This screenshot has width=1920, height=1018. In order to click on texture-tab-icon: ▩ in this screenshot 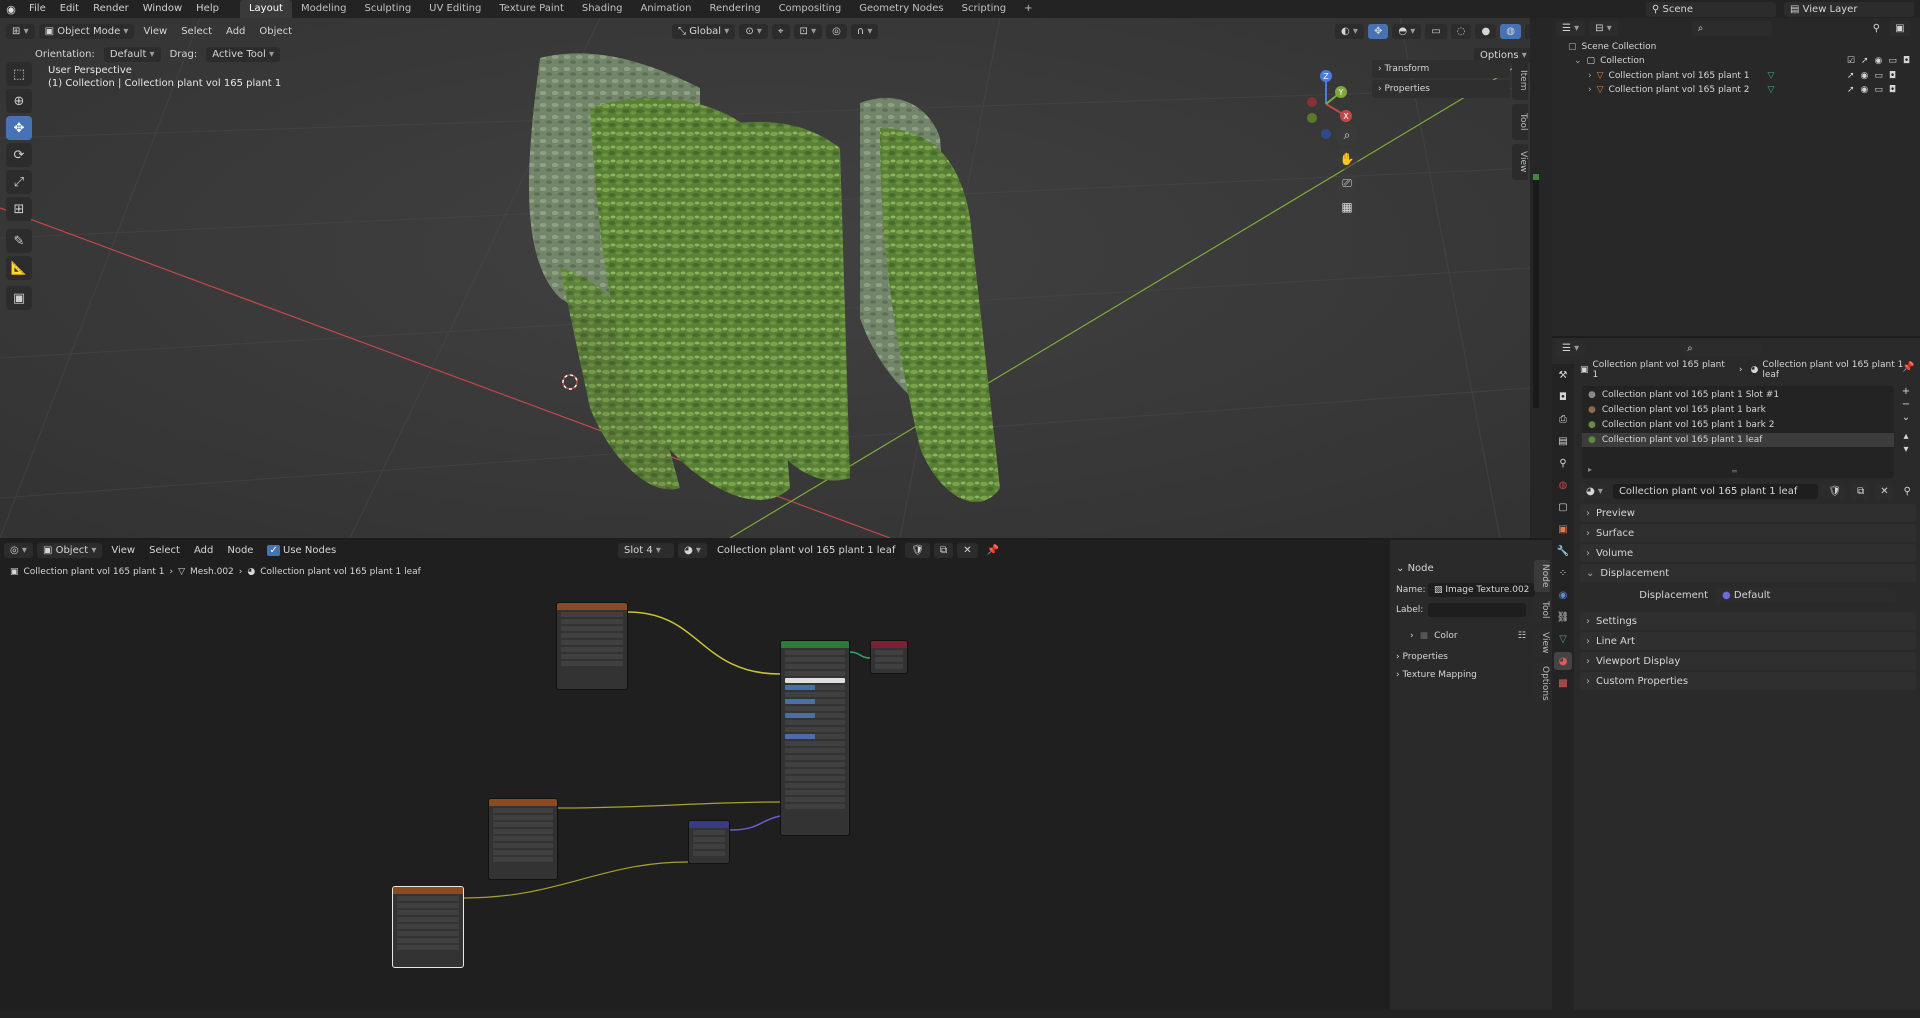, I will do `click(1563, 683)`.